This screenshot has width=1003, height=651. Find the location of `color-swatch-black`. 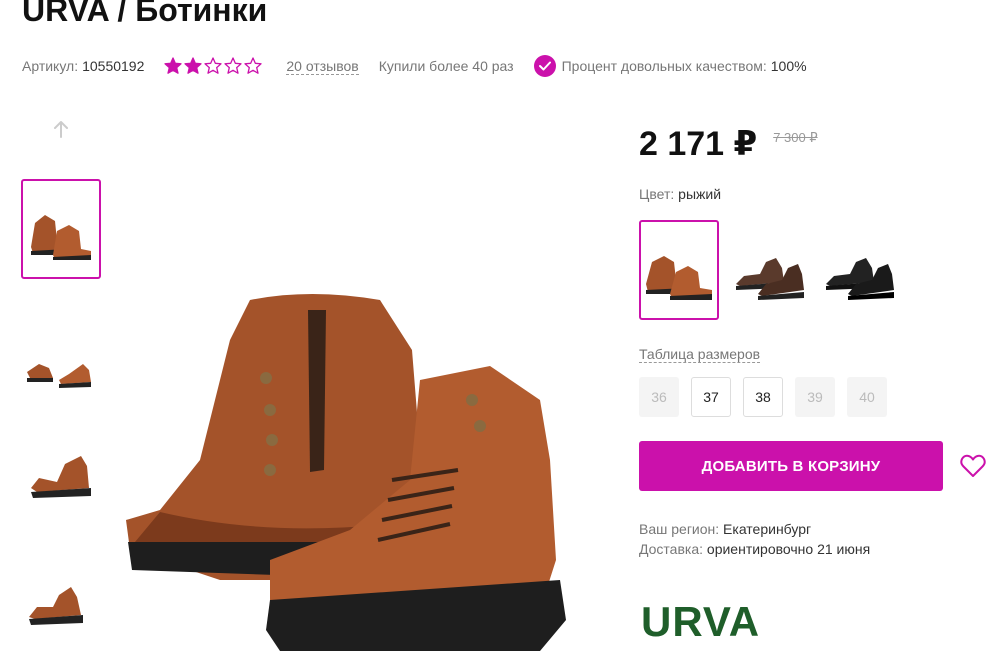

color-swatch-black is located at coordinates (859, 270).